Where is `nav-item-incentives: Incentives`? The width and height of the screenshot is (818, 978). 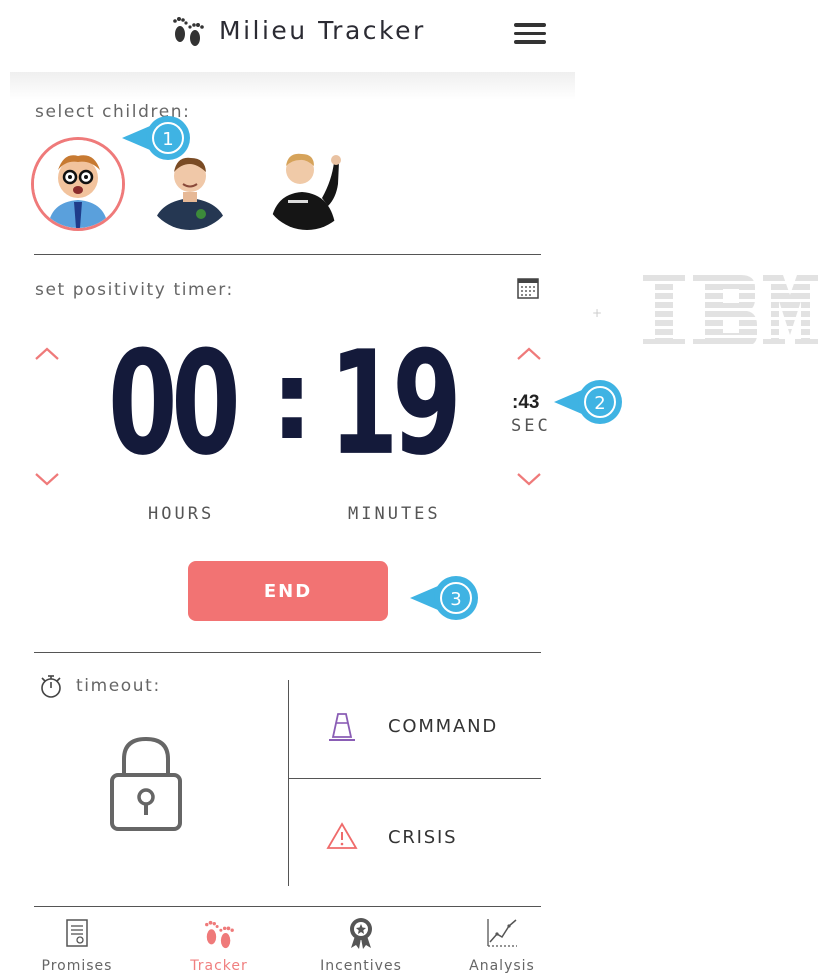 nav-item-incentives: Incentives is located at coordinates (361, 945).